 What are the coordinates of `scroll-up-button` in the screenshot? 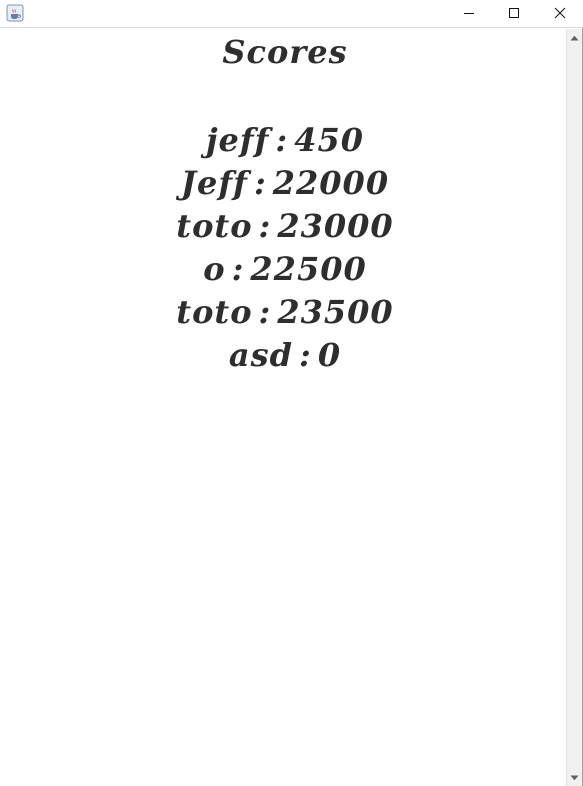 It's located at (574, 37).